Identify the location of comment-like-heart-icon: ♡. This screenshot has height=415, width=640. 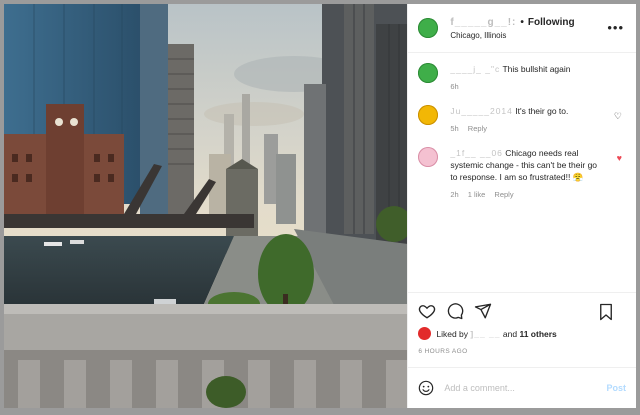
(618, 116).